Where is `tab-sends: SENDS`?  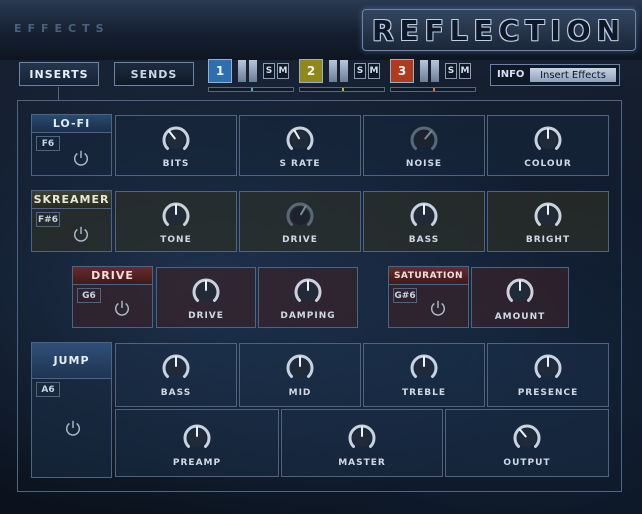
tab-sends: SENDS is located at coordinates (154, 74).